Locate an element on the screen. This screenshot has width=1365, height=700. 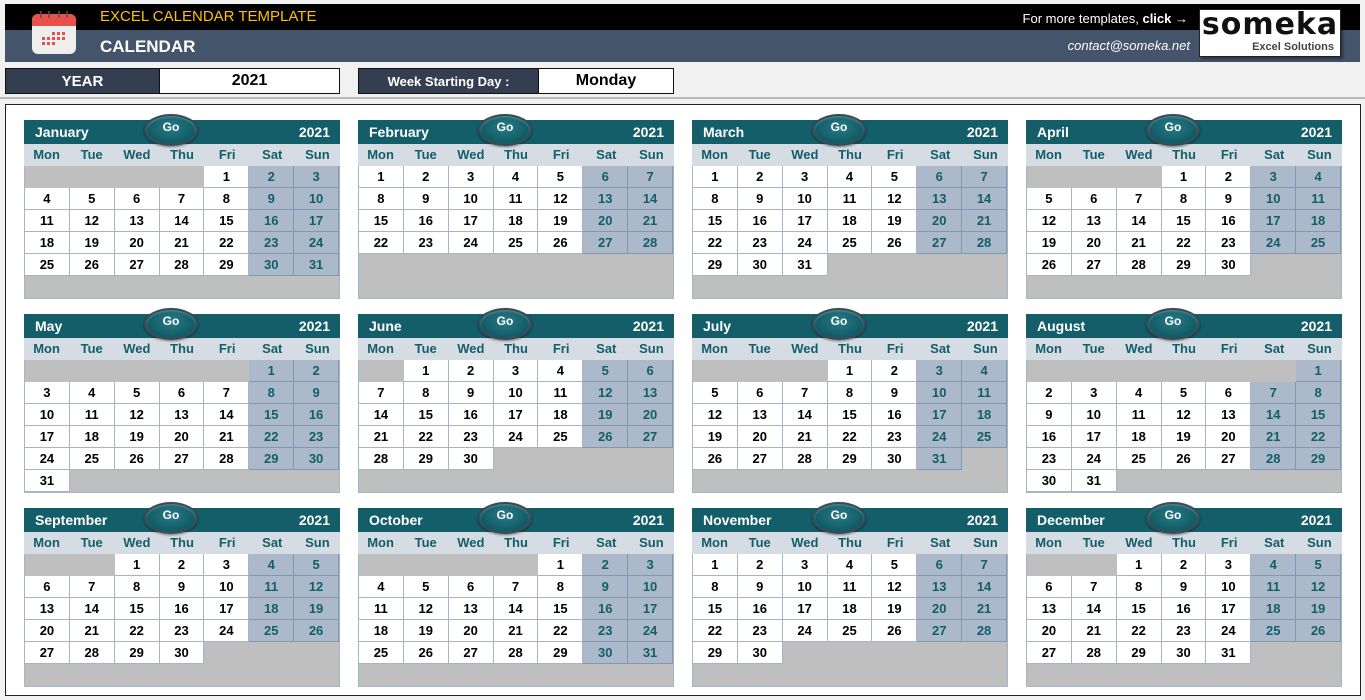
weekend-day-cell: 25 is located at coordinates (1274, 631).